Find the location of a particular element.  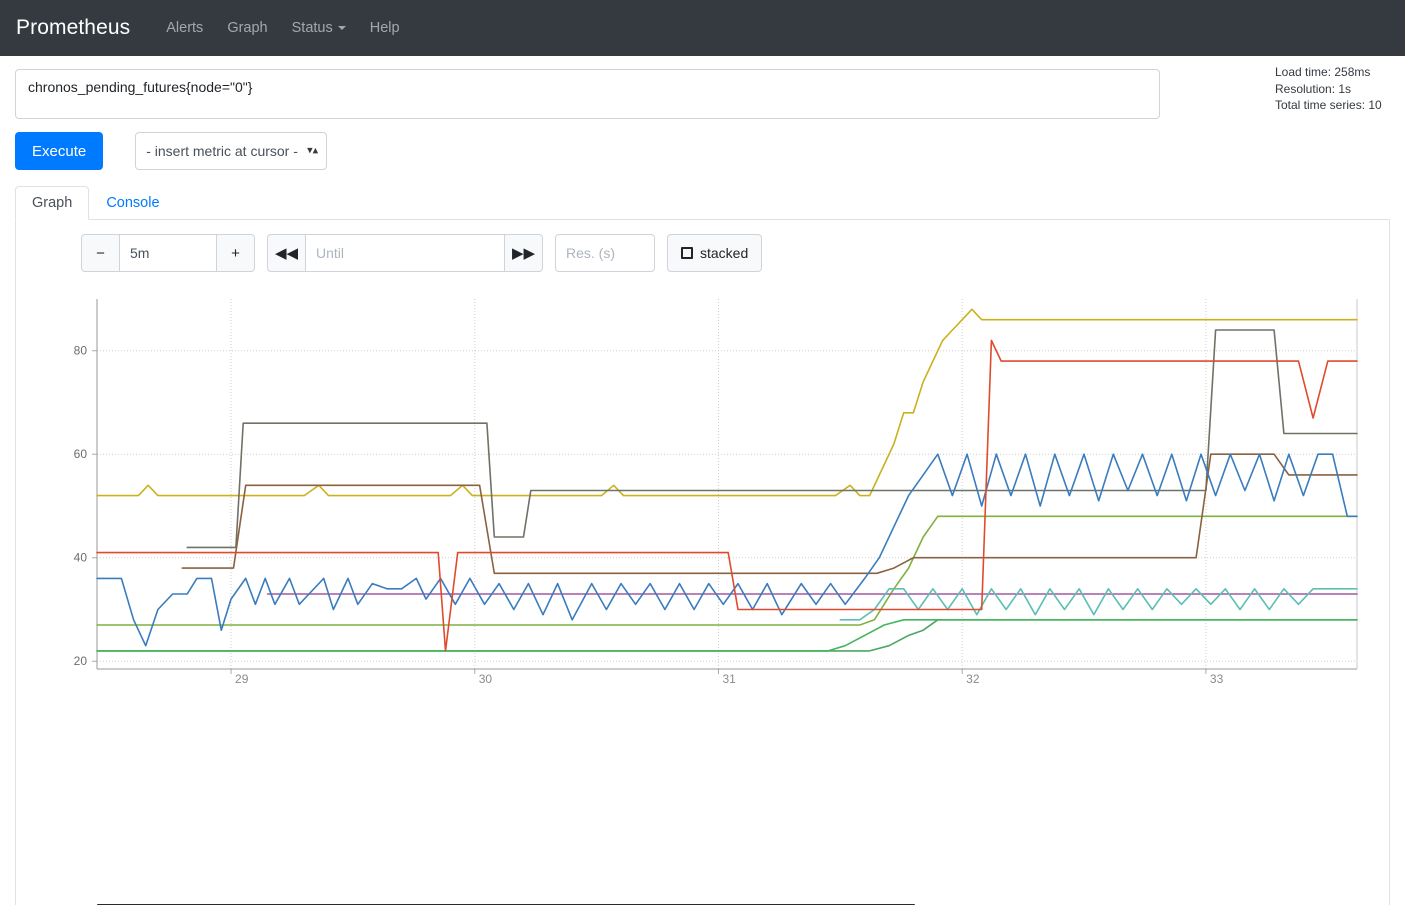

range-input is located at coordinates (168, 253).